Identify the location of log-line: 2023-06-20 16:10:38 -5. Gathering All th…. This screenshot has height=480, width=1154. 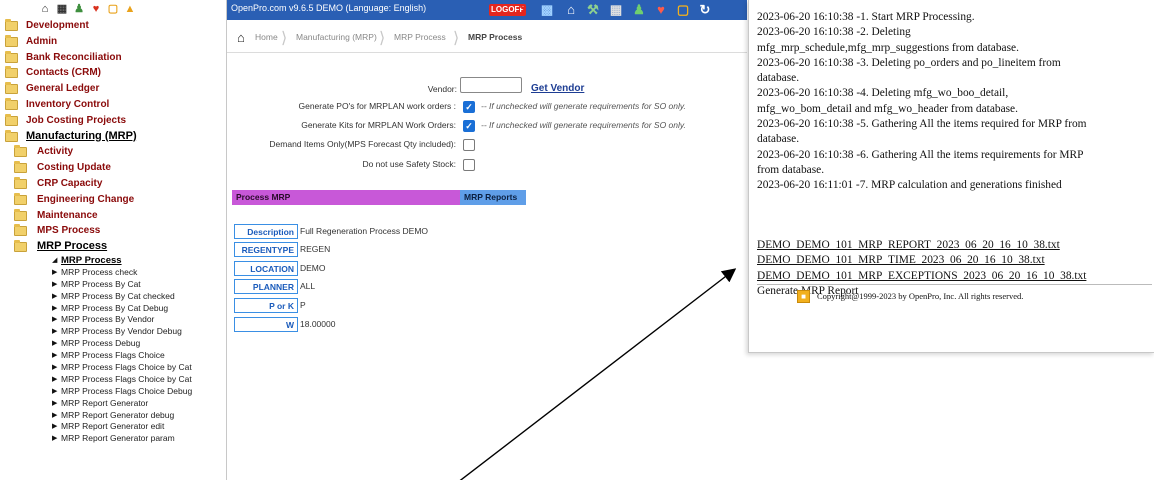
(922, 124).